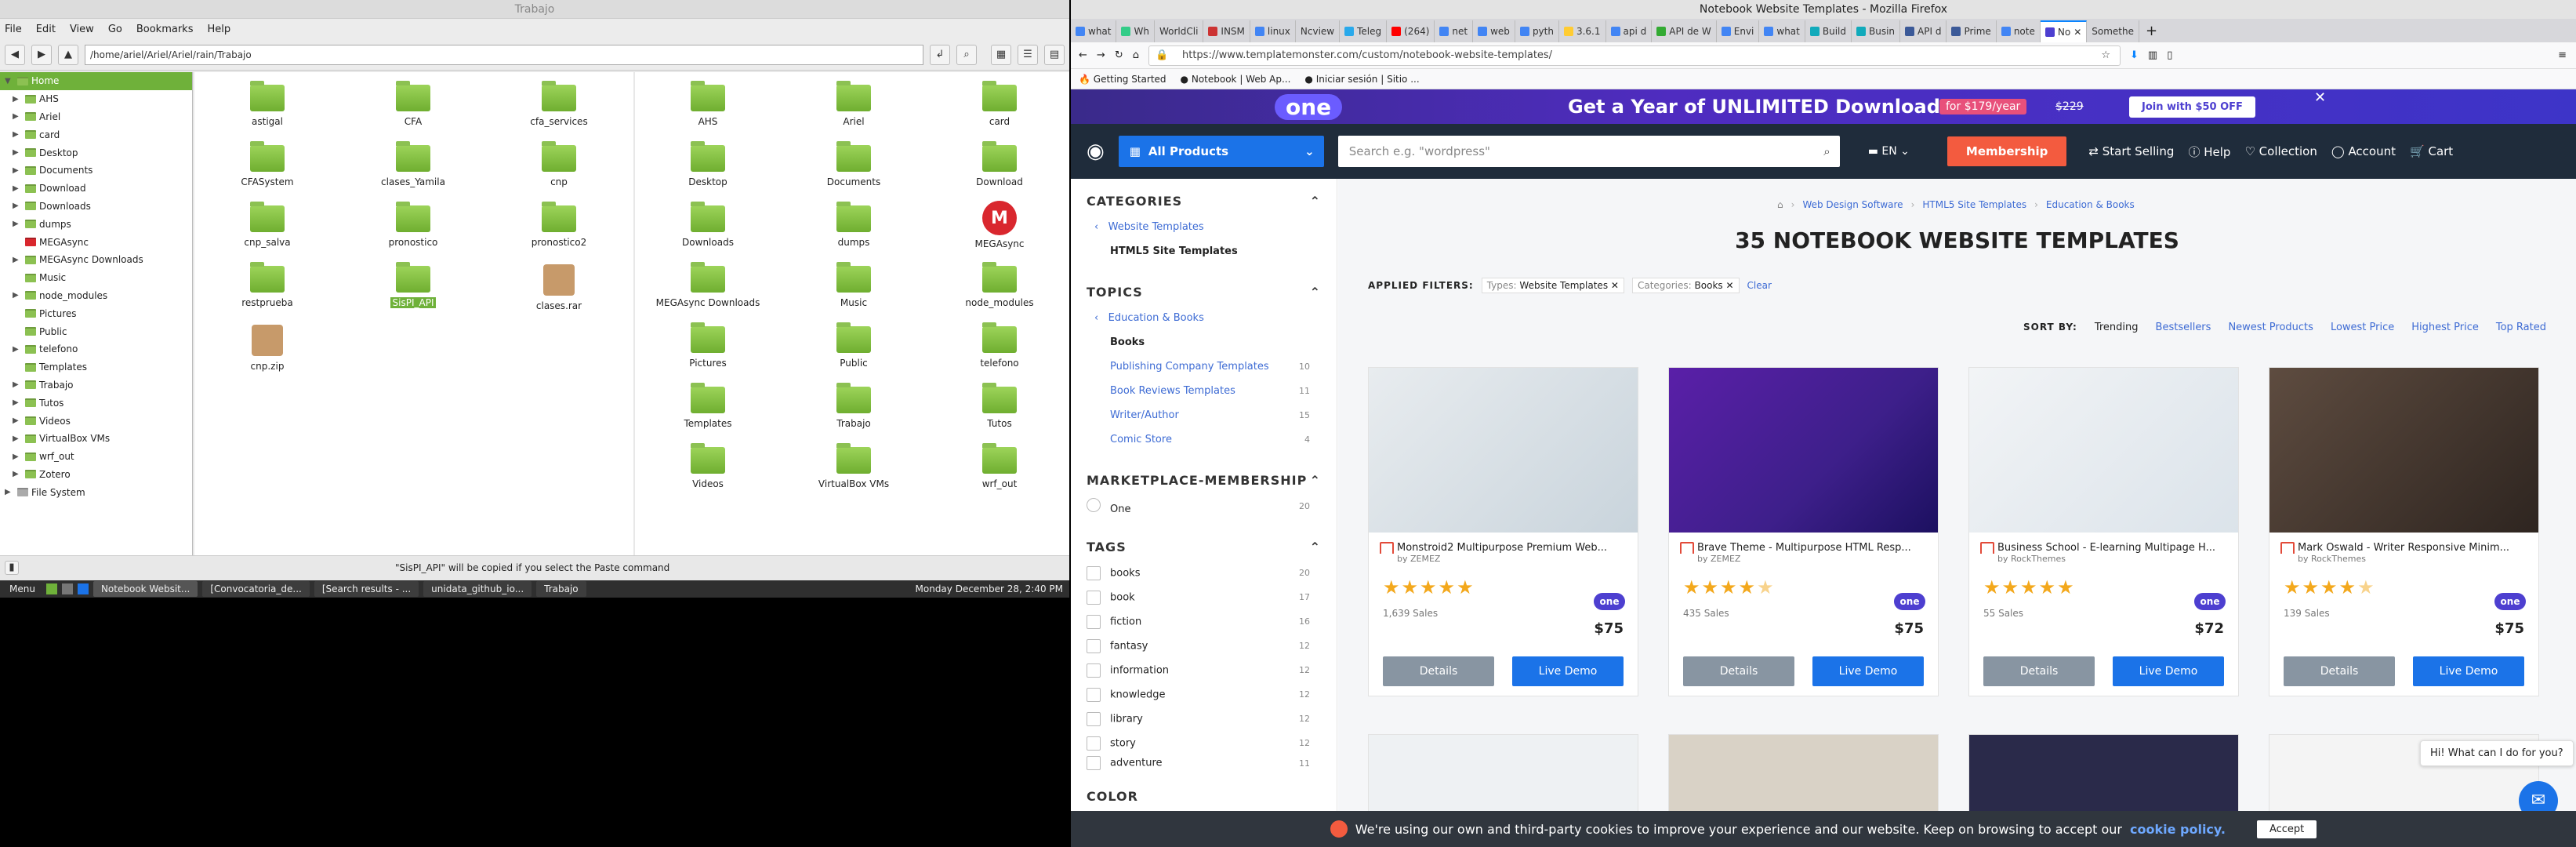 The image size is (2576, 847). What do you see at coordinates (998, 407) in the screenshot?
I see `folder-item: Tutos` at bounding box center [998, 407].